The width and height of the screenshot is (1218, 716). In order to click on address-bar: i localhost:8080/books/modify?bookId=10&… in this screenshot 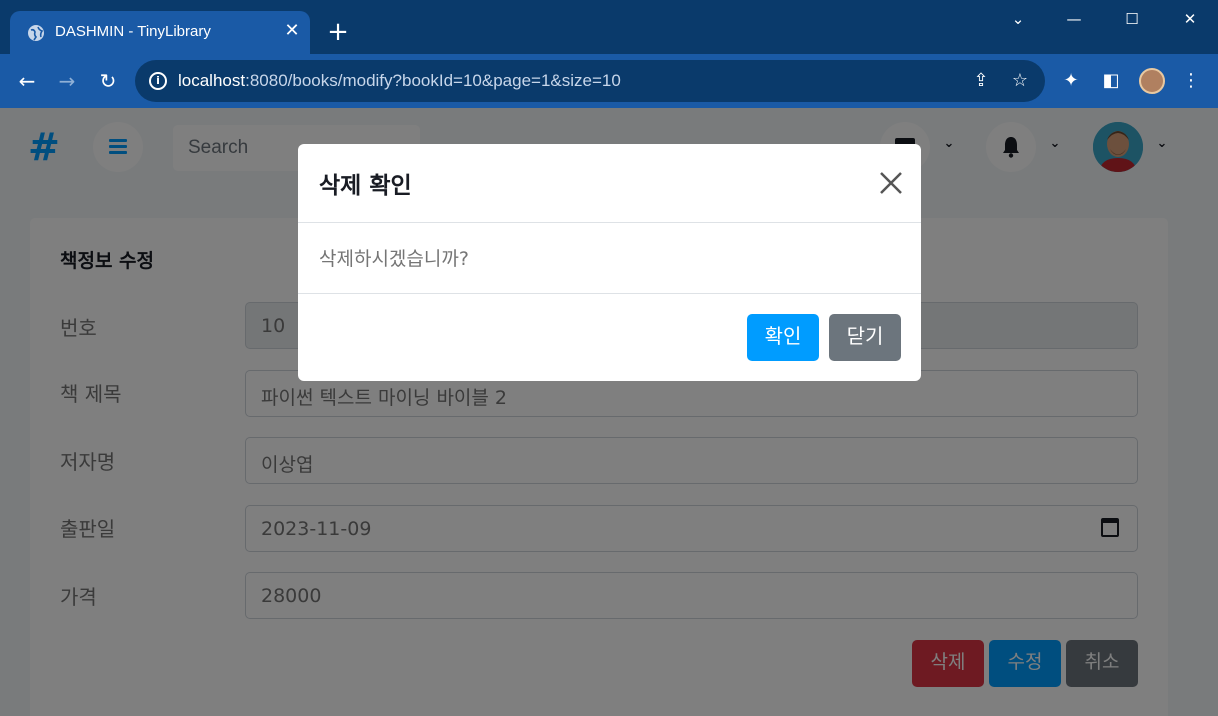, I will do `click(590, 81)`.